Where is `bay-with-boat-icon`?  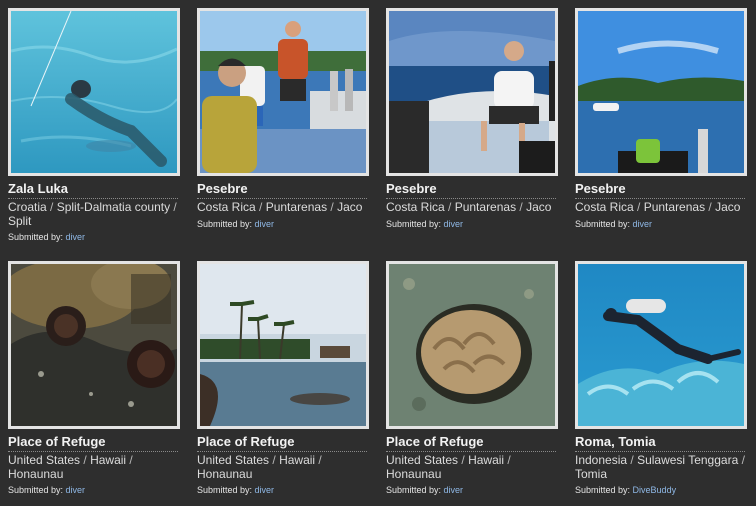
bay-with-boat-icon is located at coordinates (661, 92).